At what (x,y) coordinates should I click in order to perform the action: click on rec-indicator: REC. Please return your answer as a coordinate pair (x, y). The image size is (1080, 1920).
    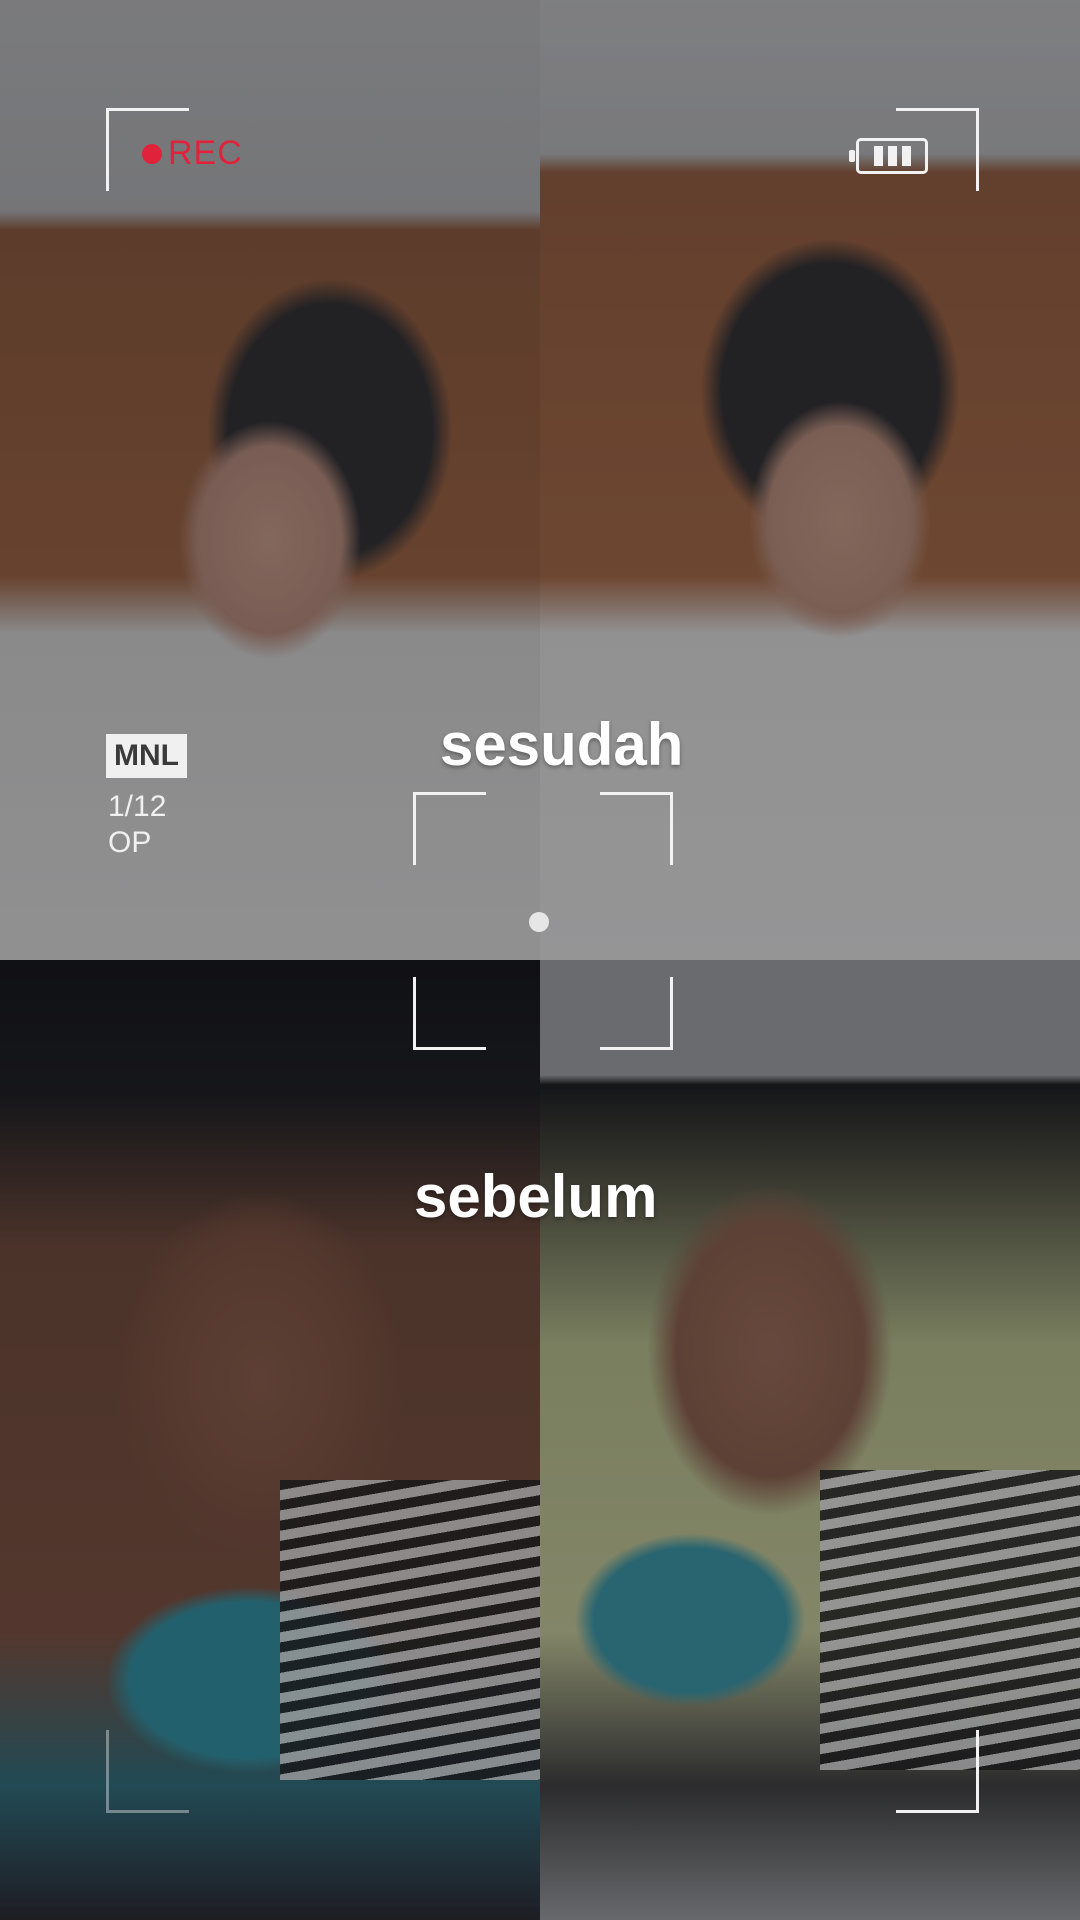
    Looking at the image, I should click on (192, 153).